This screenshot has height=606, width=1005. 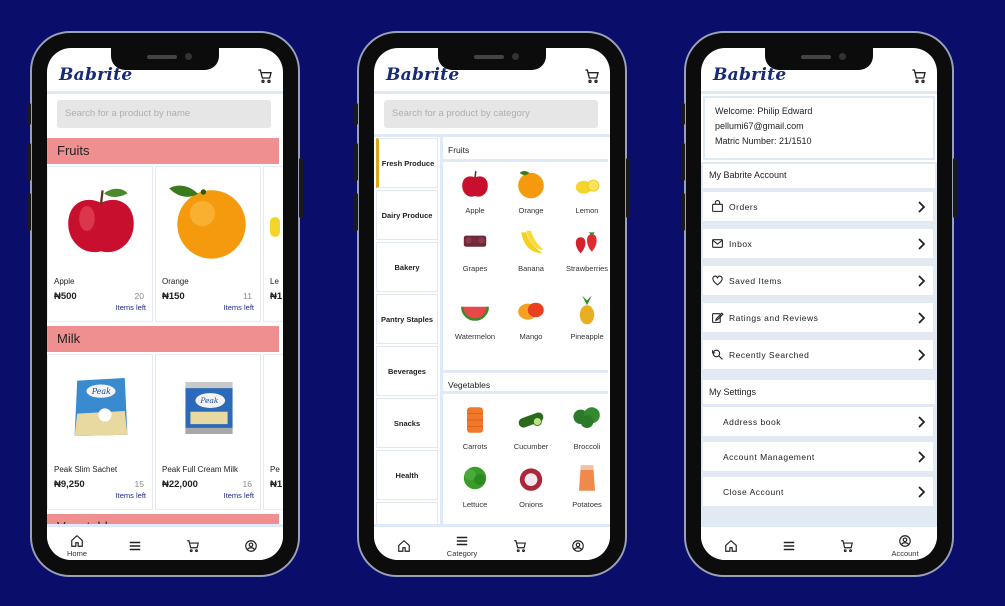 I want to click on grid-item-strawberries: Strawberries, so click(x=585, y=249).